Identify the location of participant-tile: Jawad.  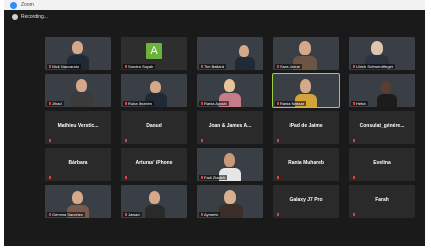
(154, 201).